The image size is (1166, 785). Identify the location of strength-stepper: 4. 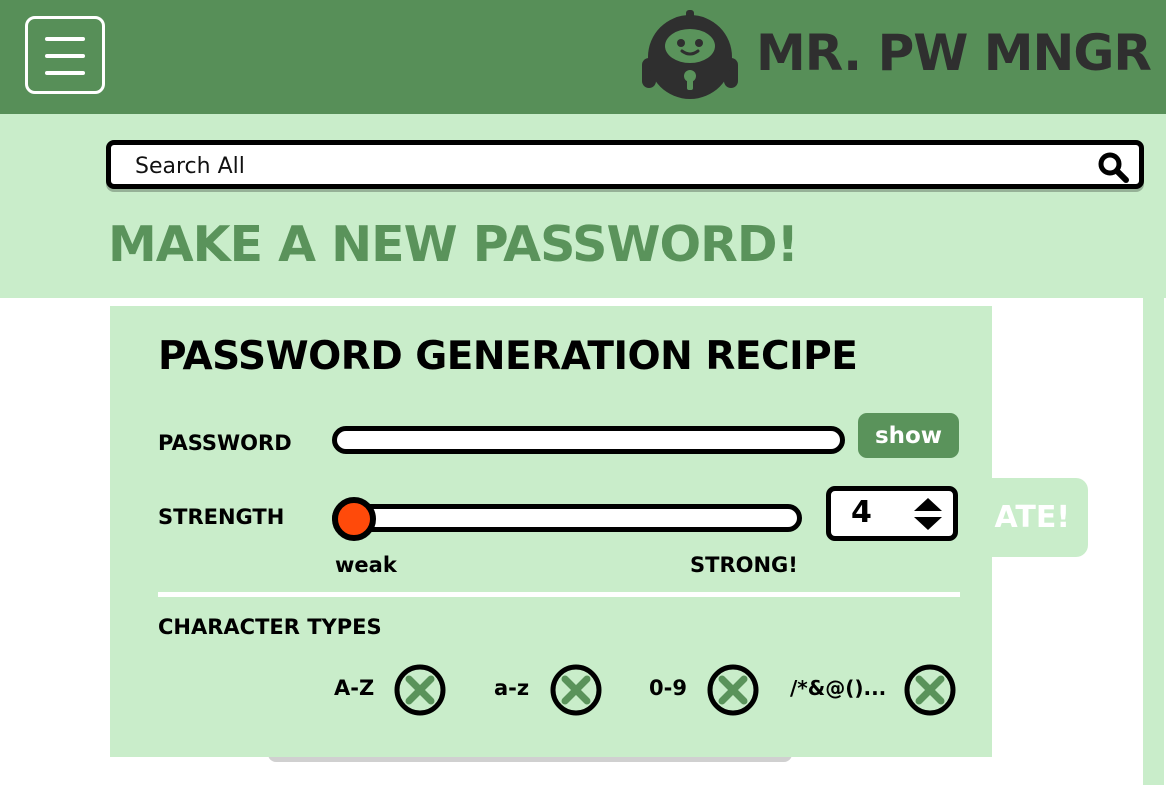
(892, 513).